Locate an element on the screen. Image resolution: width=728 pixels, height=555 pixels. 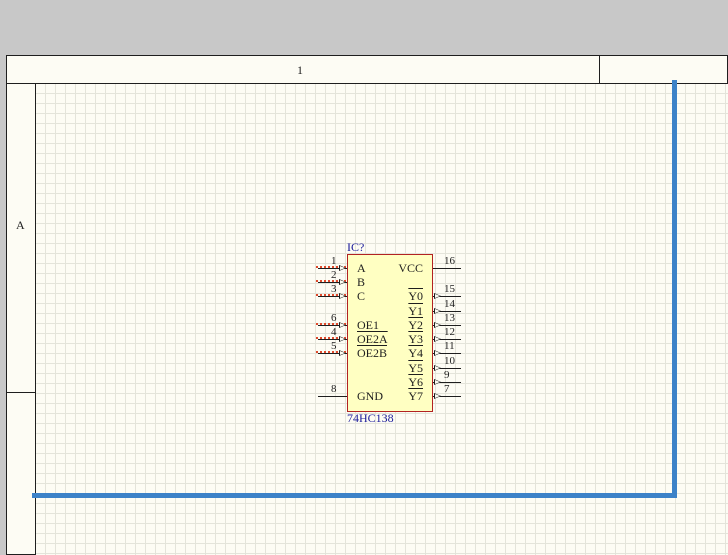
left-pin-6-name: OE1 is located at coordinates (368, 325).